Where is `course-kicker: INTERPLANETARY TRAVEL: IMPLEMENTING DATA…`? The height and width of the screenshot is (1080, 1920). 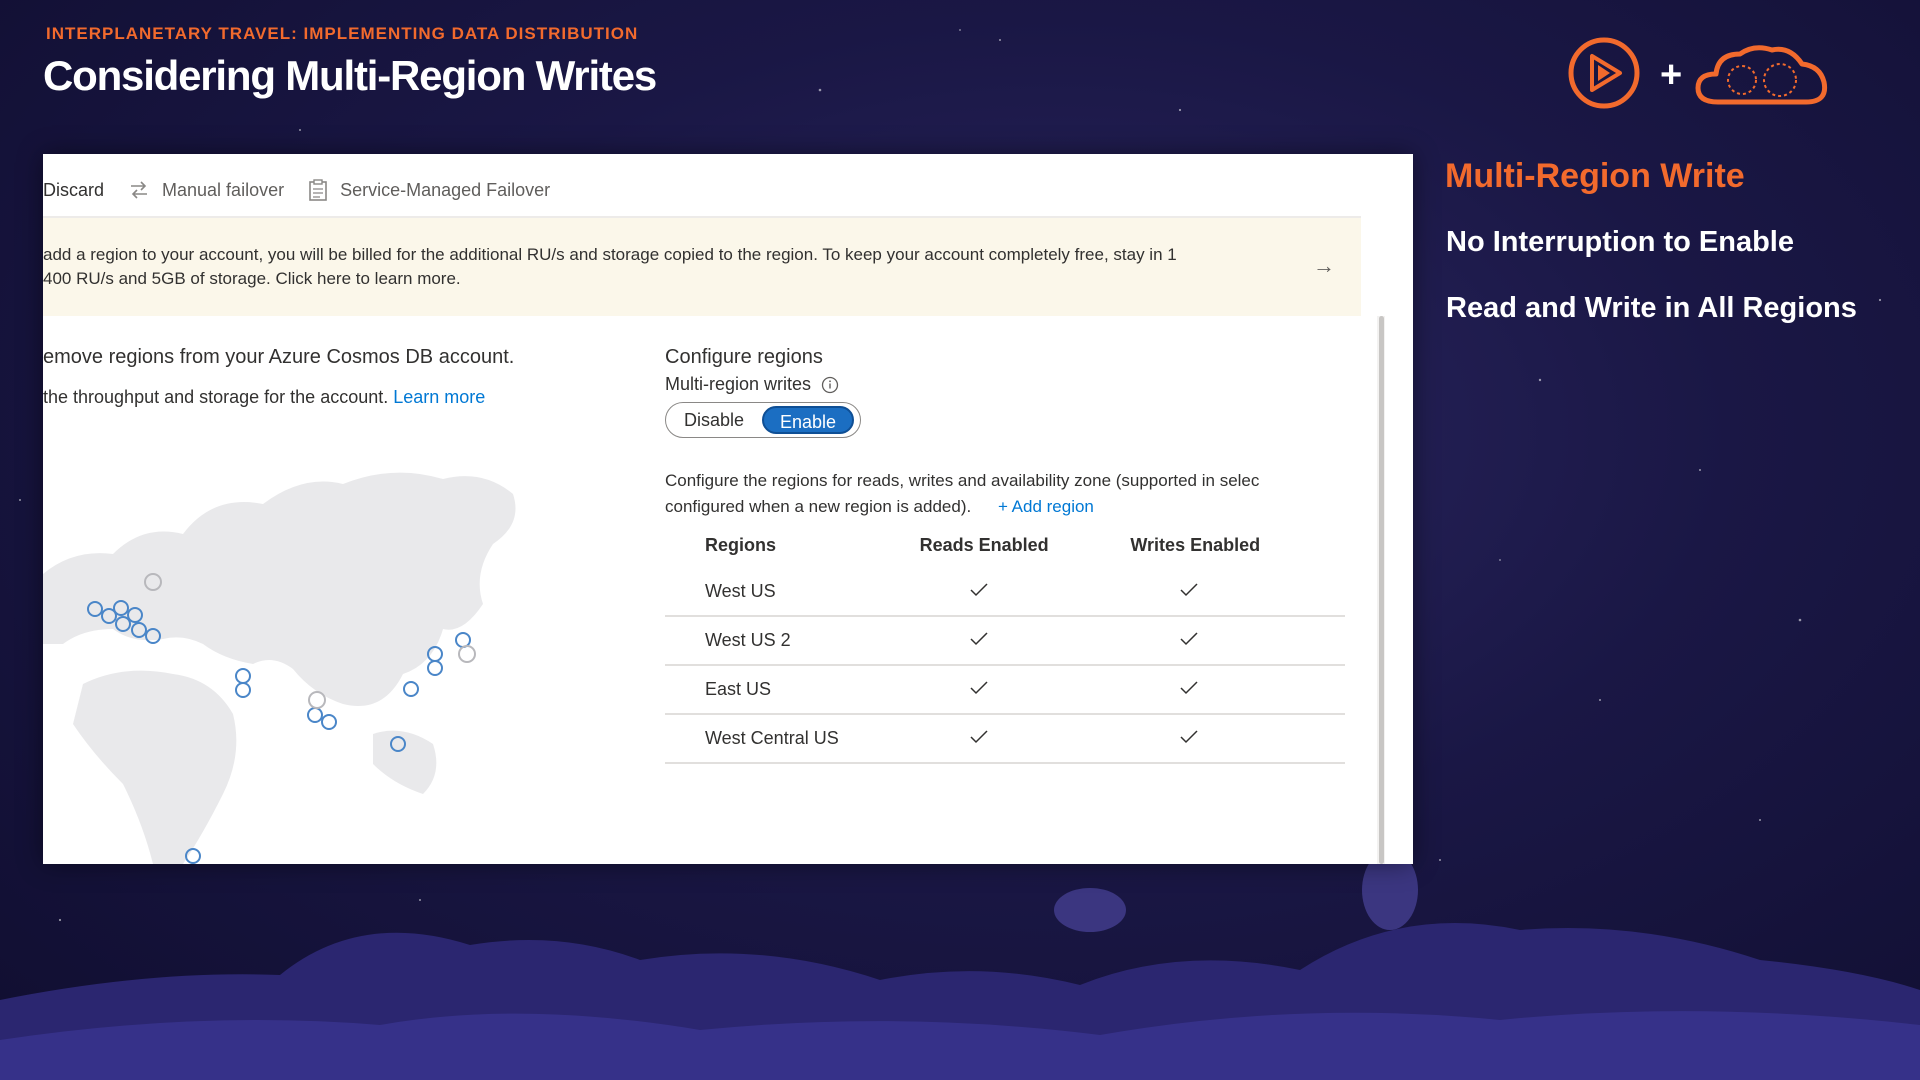
course-kicker: INTERPLANETARY TRAVEL: IMPLEMENTING DATA… is located at coordinates (342, 33).